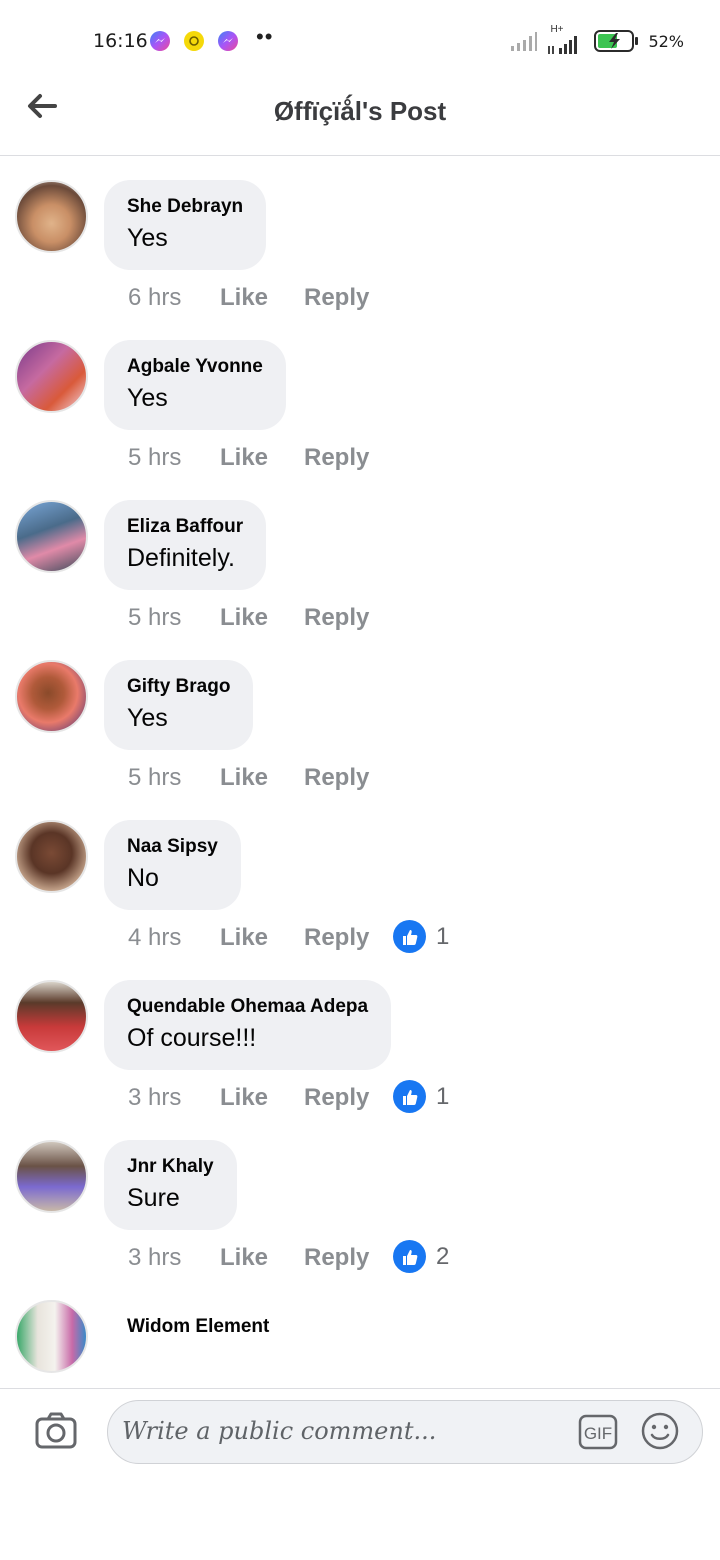 The height and width of the screenshot is (1560, 720). What do you see at coordinates (360, 40) in the screenshot?
I see `status-bar: 16:16 •• H+ 52%` at bounding box center [360, 40].